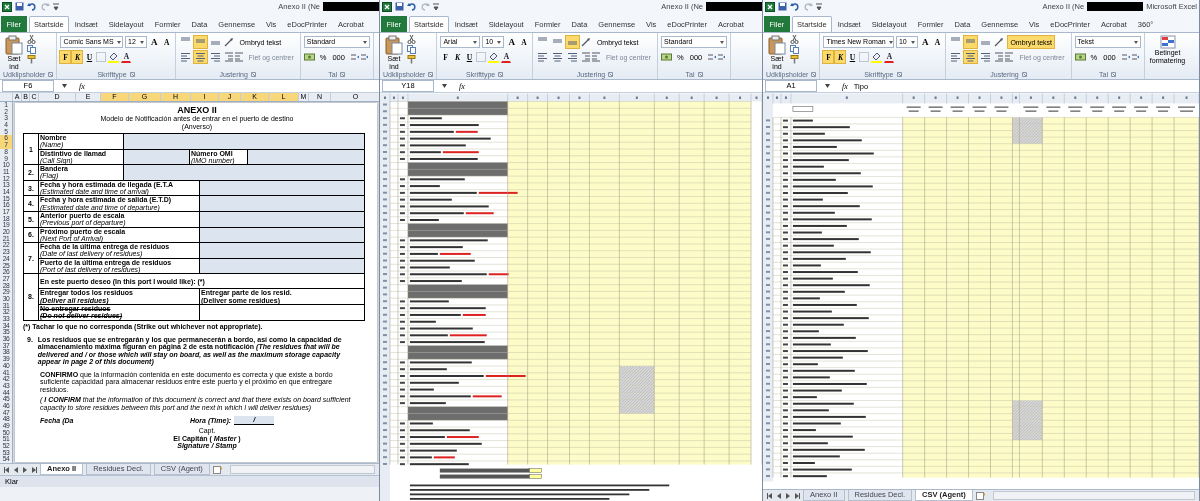  Describe the element at coordinates (197, 110) in the screenshot. I see `form-title: ANEXO II` at that location.